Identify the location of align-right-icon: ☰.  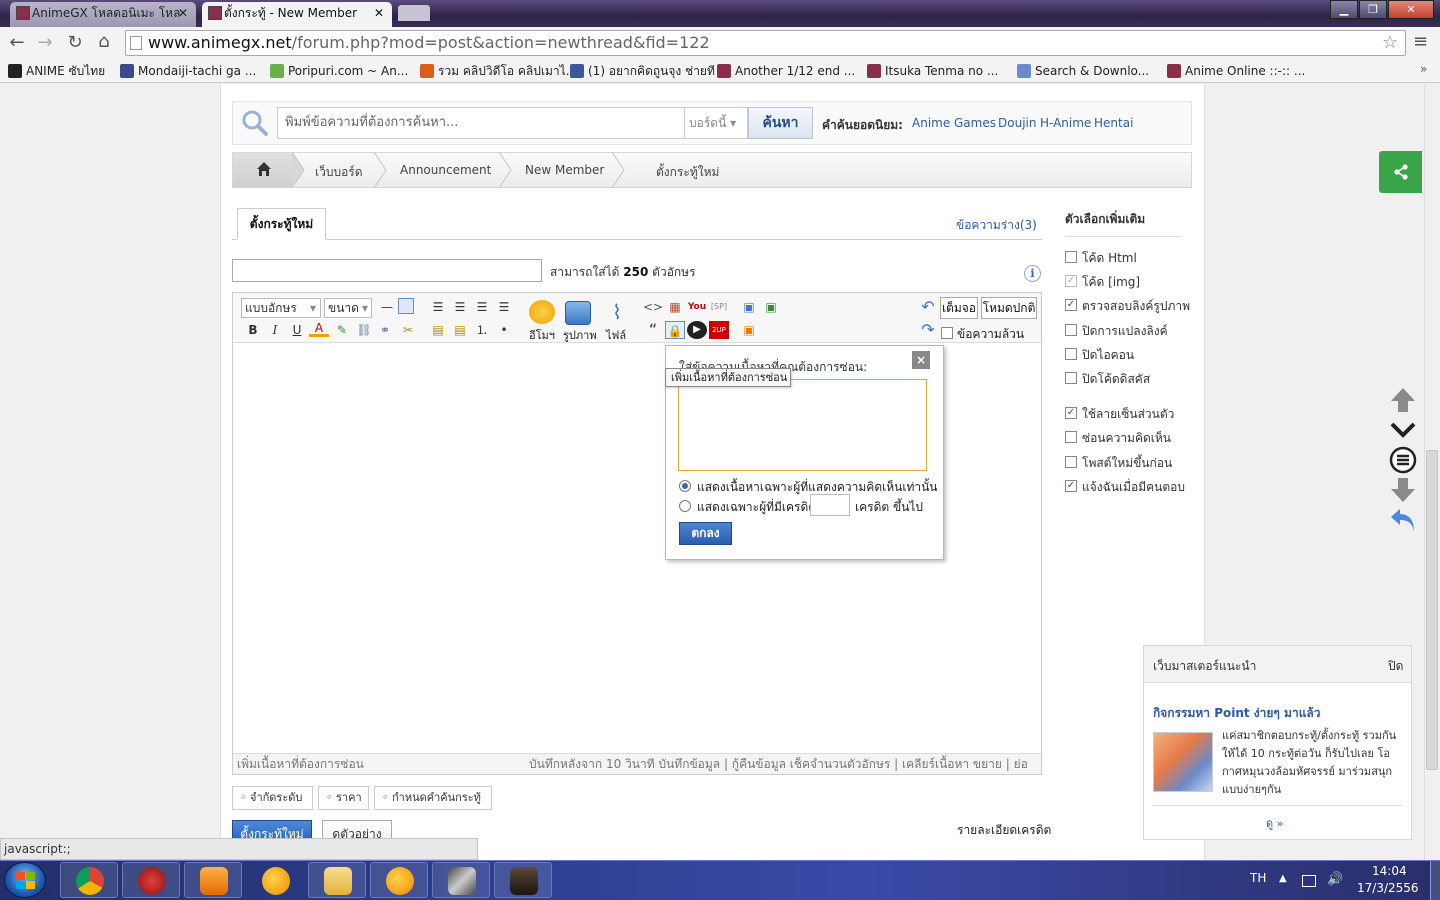
(482, 307).